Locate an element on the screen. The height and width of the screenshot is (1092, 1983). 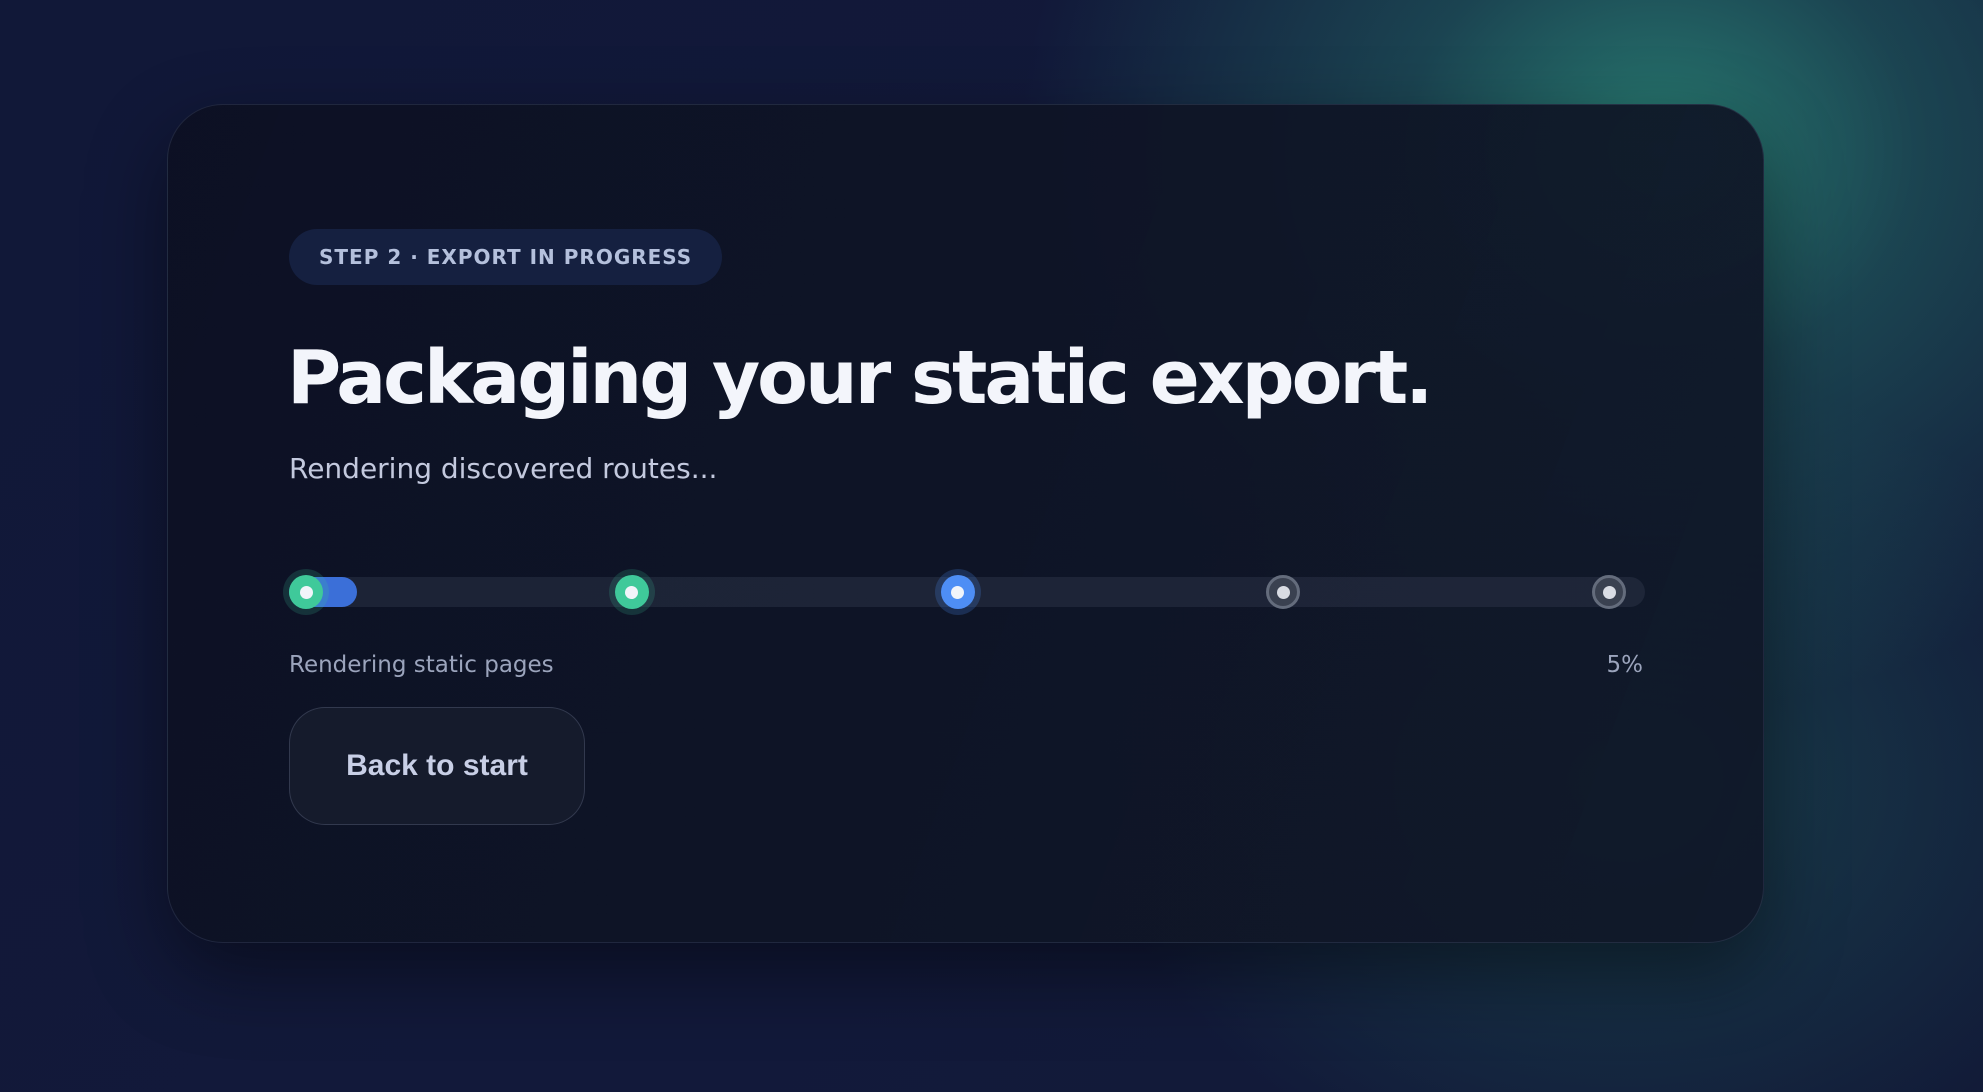
progress-step-2-done is located at coordinates (631, 592).